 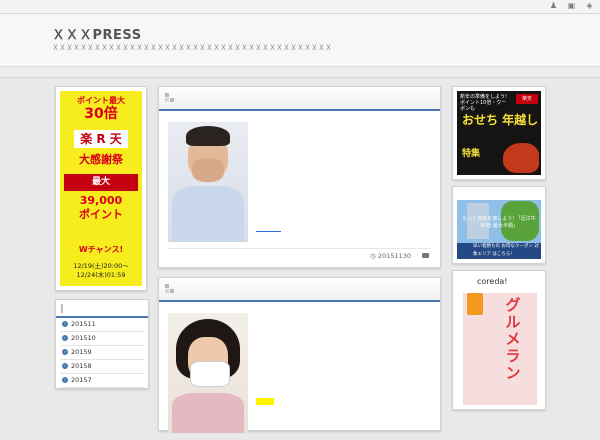 What do you see at coordinates (101, 270) in the screenshot?
I see `ad-text-dates: 12/19(土)20:00〜 12/24(木)01:59` at bounding box center [101, 270].